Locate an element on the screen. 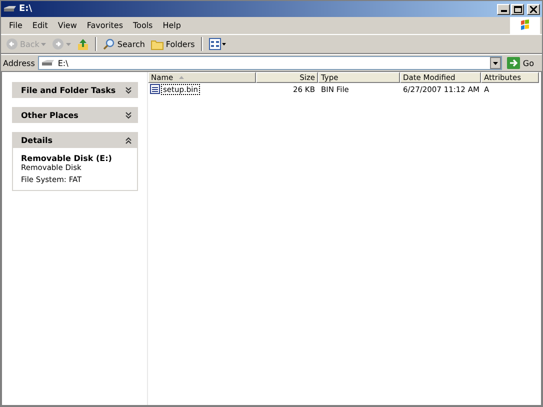 This screenshot has width=543, height=407. maximize-icon is located at coordinates (518, 9).